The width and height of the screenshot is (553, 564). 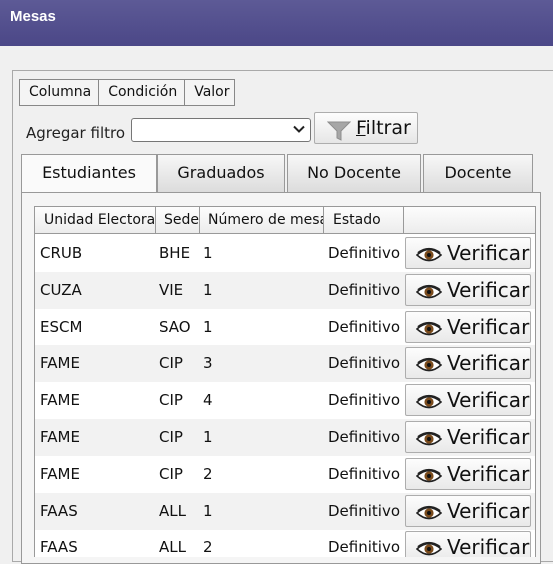 I want to click on header-actions, so click(x=469, y=220).